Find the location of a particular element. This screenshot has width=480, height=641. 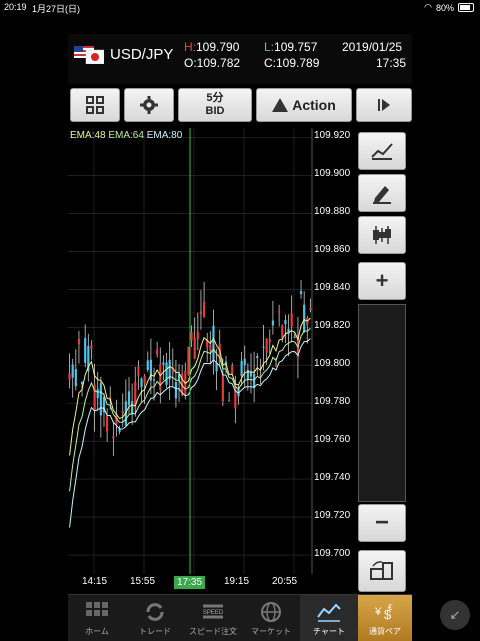

close-label: C: is located at coordinates (270, 63).